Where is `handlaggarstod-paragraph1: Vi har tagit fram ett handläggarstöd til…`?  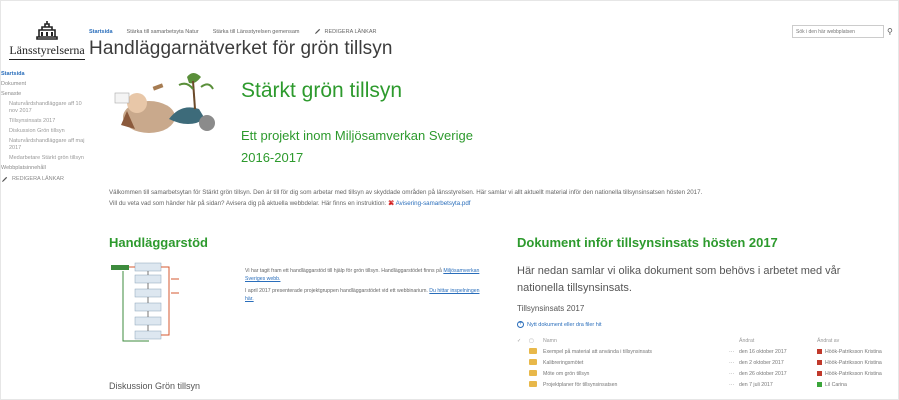
handlaggarstod-paragraph1: Vi har tagit fram ett handläggarstöd til… is located at coordinates (365, 275).